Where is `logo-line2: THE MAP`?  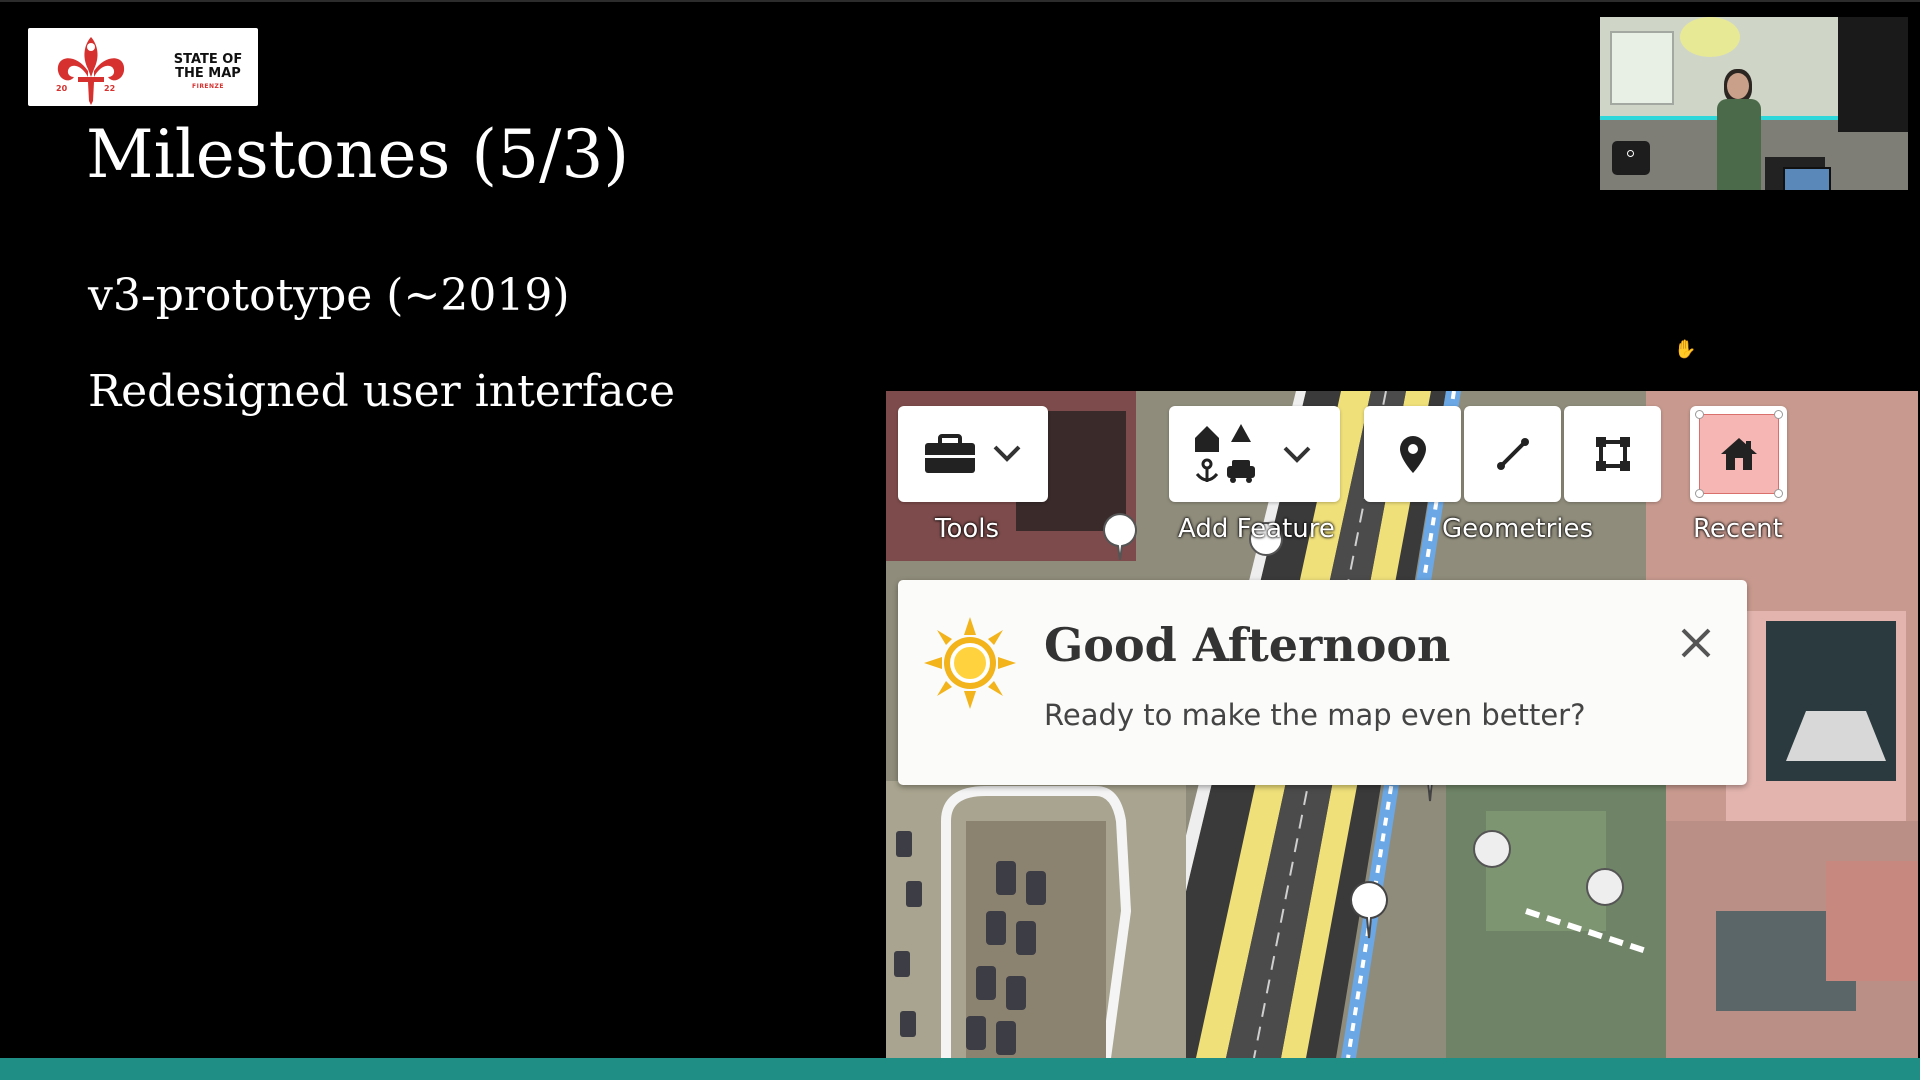 logo-line2: THE MAP is located at coordinates (208, 73).